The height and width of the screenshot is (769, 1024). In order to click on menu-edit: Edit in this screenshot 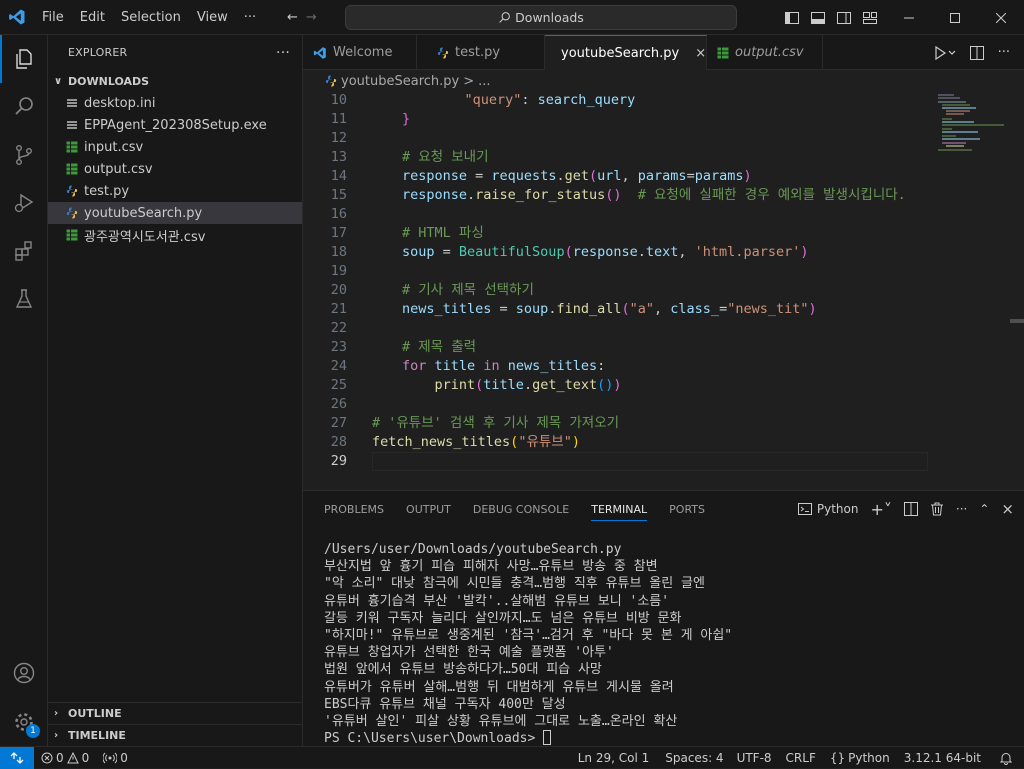, I will do `click(92, 17)`.